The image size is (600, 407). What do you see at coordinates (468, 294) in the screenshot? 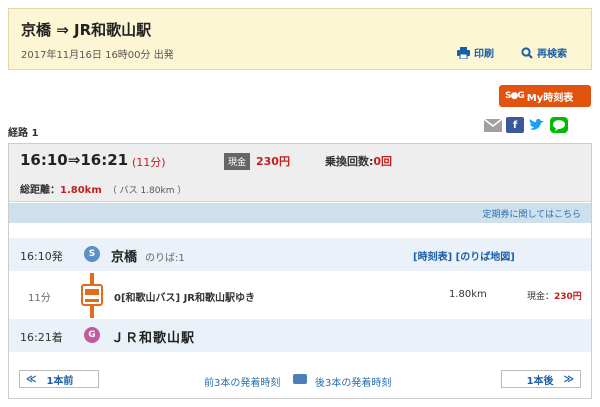
I see `segment-distance: 1.80km` at bounding box center [468, 294].